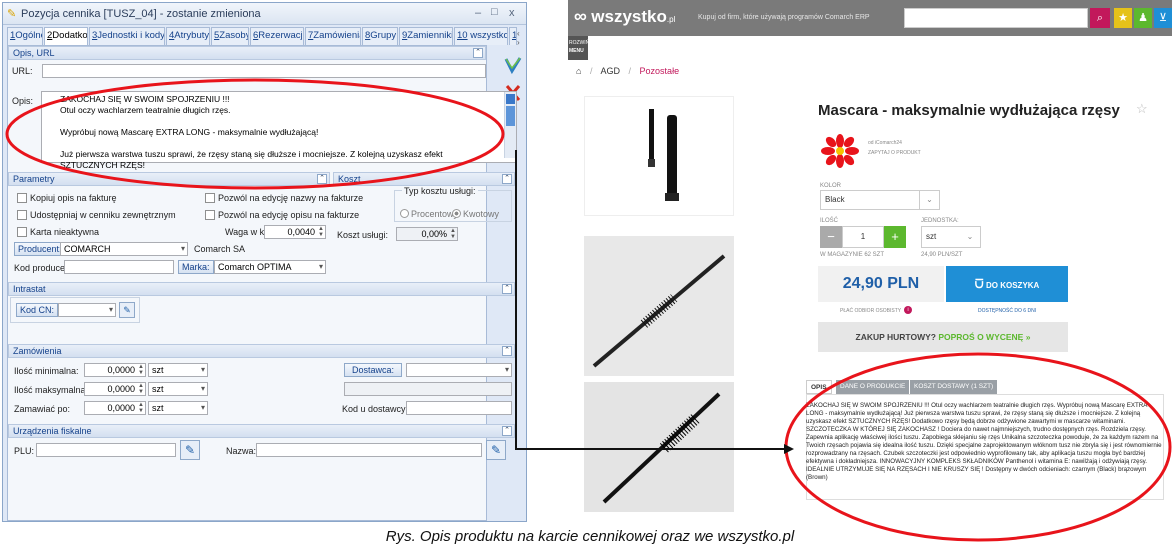 This screenshot has height=550, width=1172. Describe the element at coordinates (649, 300) in the screenshot. I see `annotation-arrow-line` at that location.